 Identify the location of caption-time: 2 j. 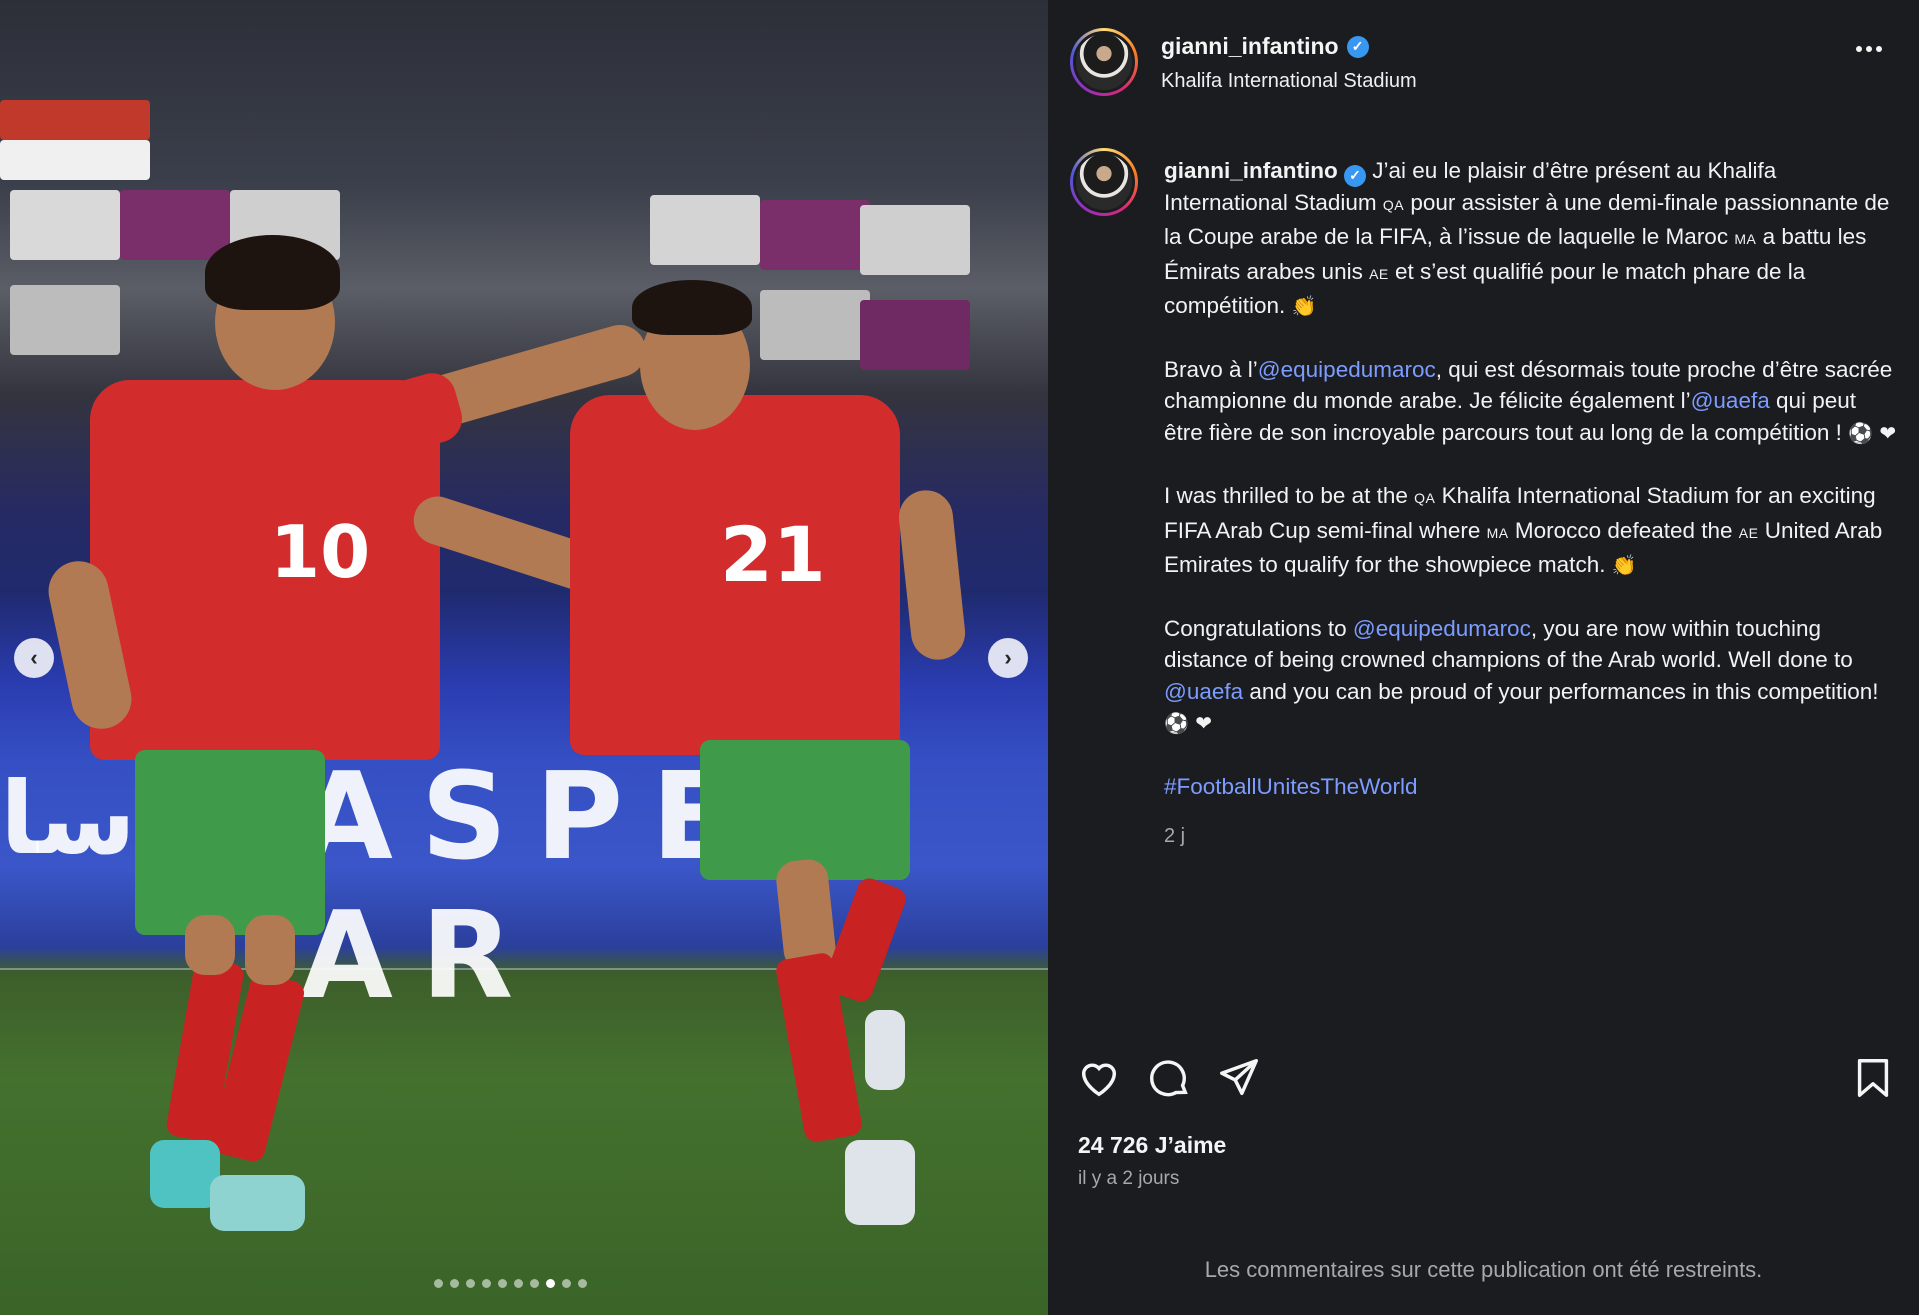
(1175, 836).